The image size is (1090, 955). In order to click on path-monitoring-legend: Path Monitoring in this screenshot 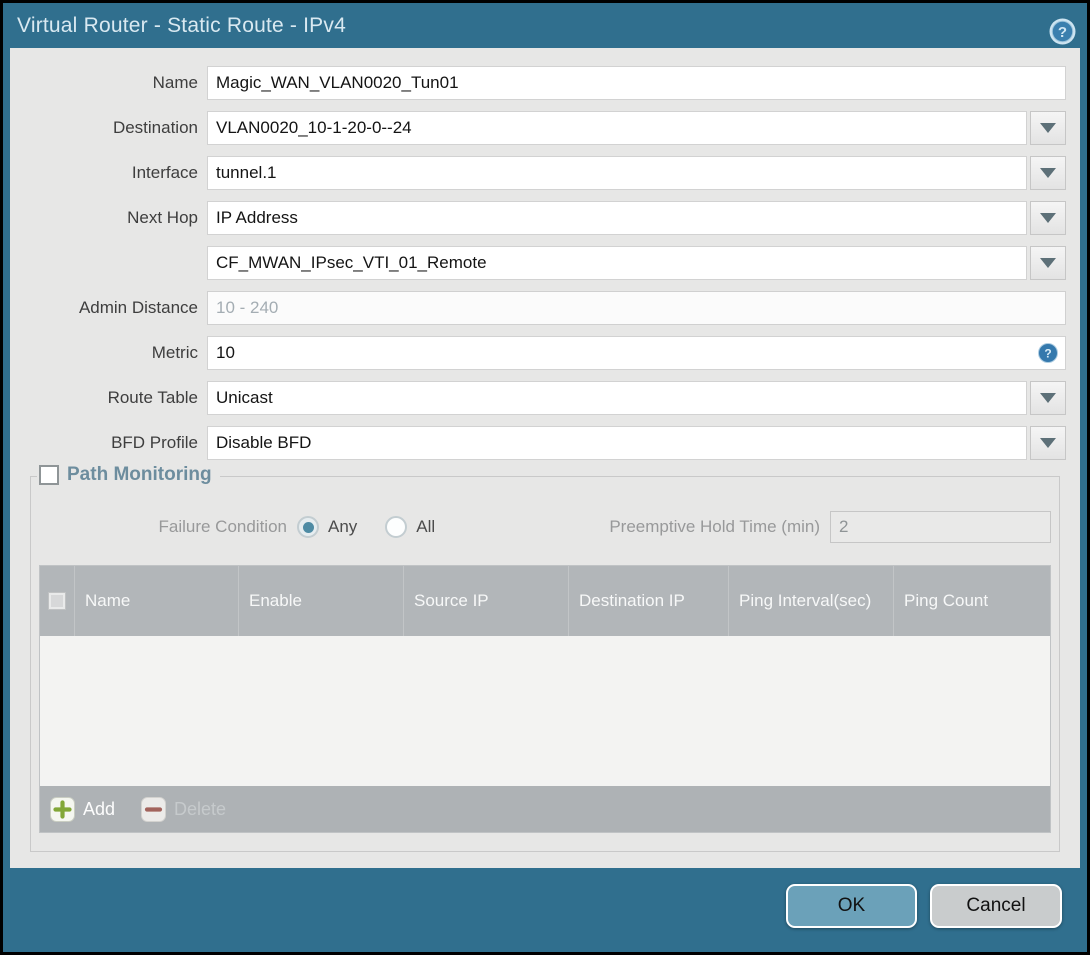, I will do `click(128, 475)`.